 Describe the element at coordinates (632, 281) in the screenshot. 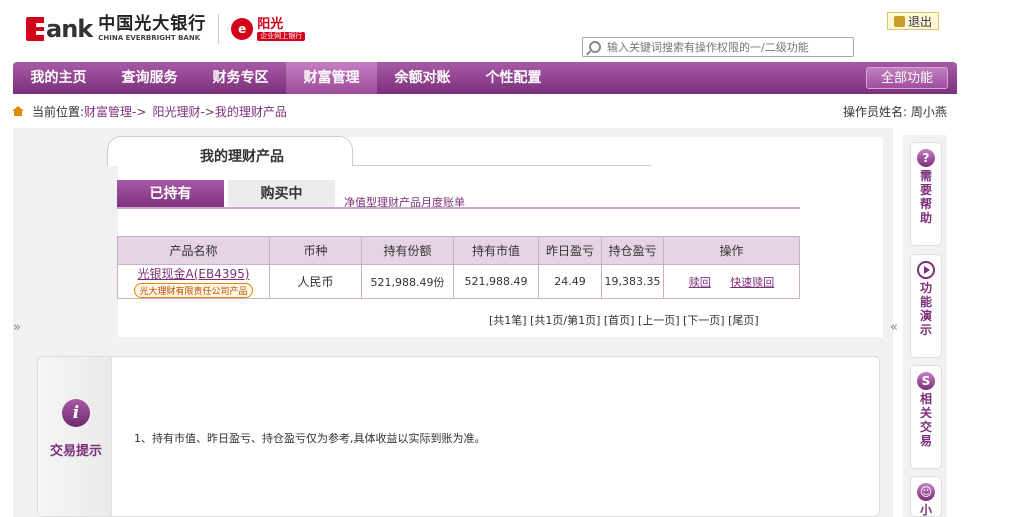

I see `position-pnl-cell: 19,383.35` at that location.